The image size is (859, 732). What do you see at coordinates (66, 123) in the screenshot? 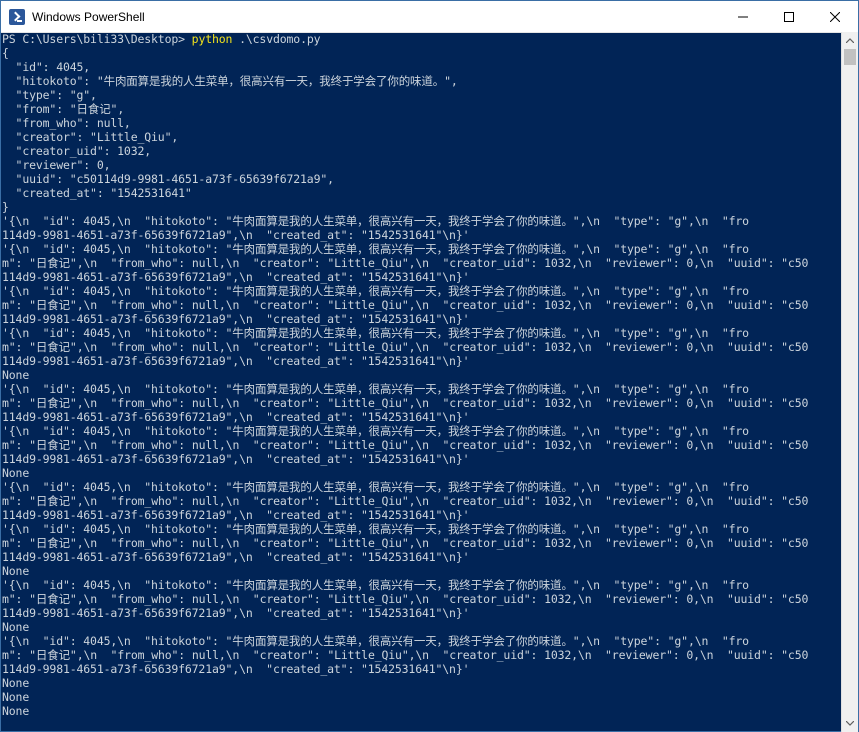
I see `output-line: "from_who": null,` at bounding box center [66, 123].